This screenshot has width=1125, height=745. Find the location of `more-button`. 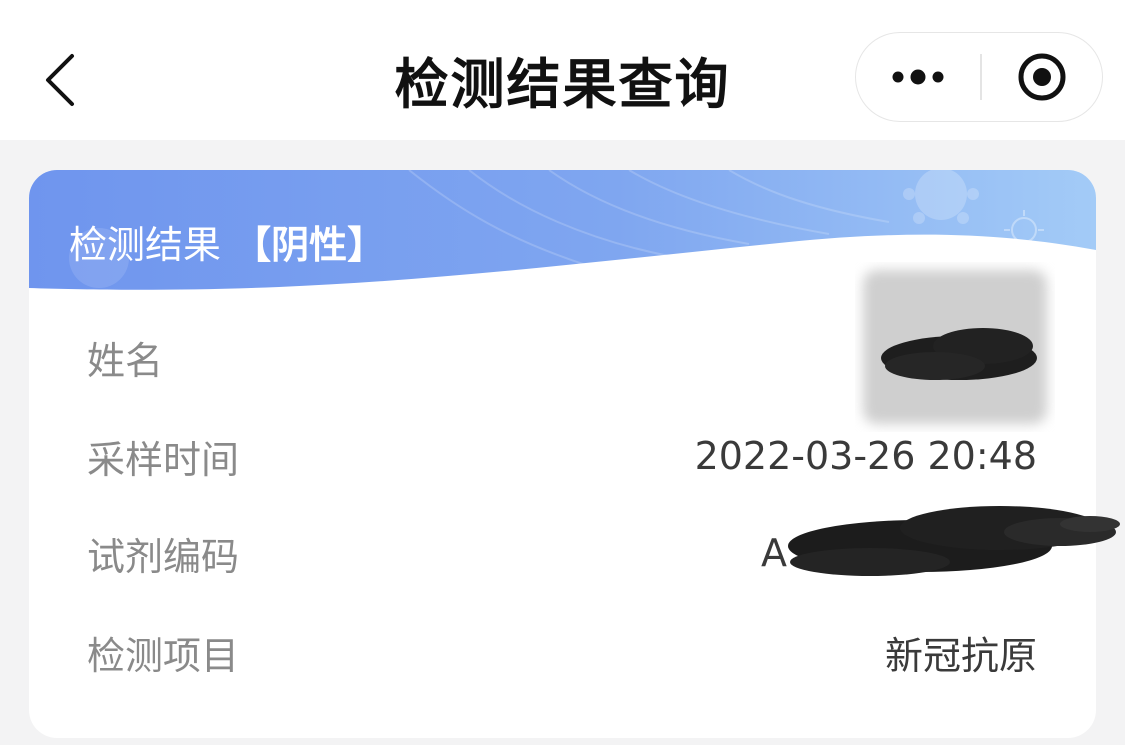

more-button is located at coordinates (918, 77).